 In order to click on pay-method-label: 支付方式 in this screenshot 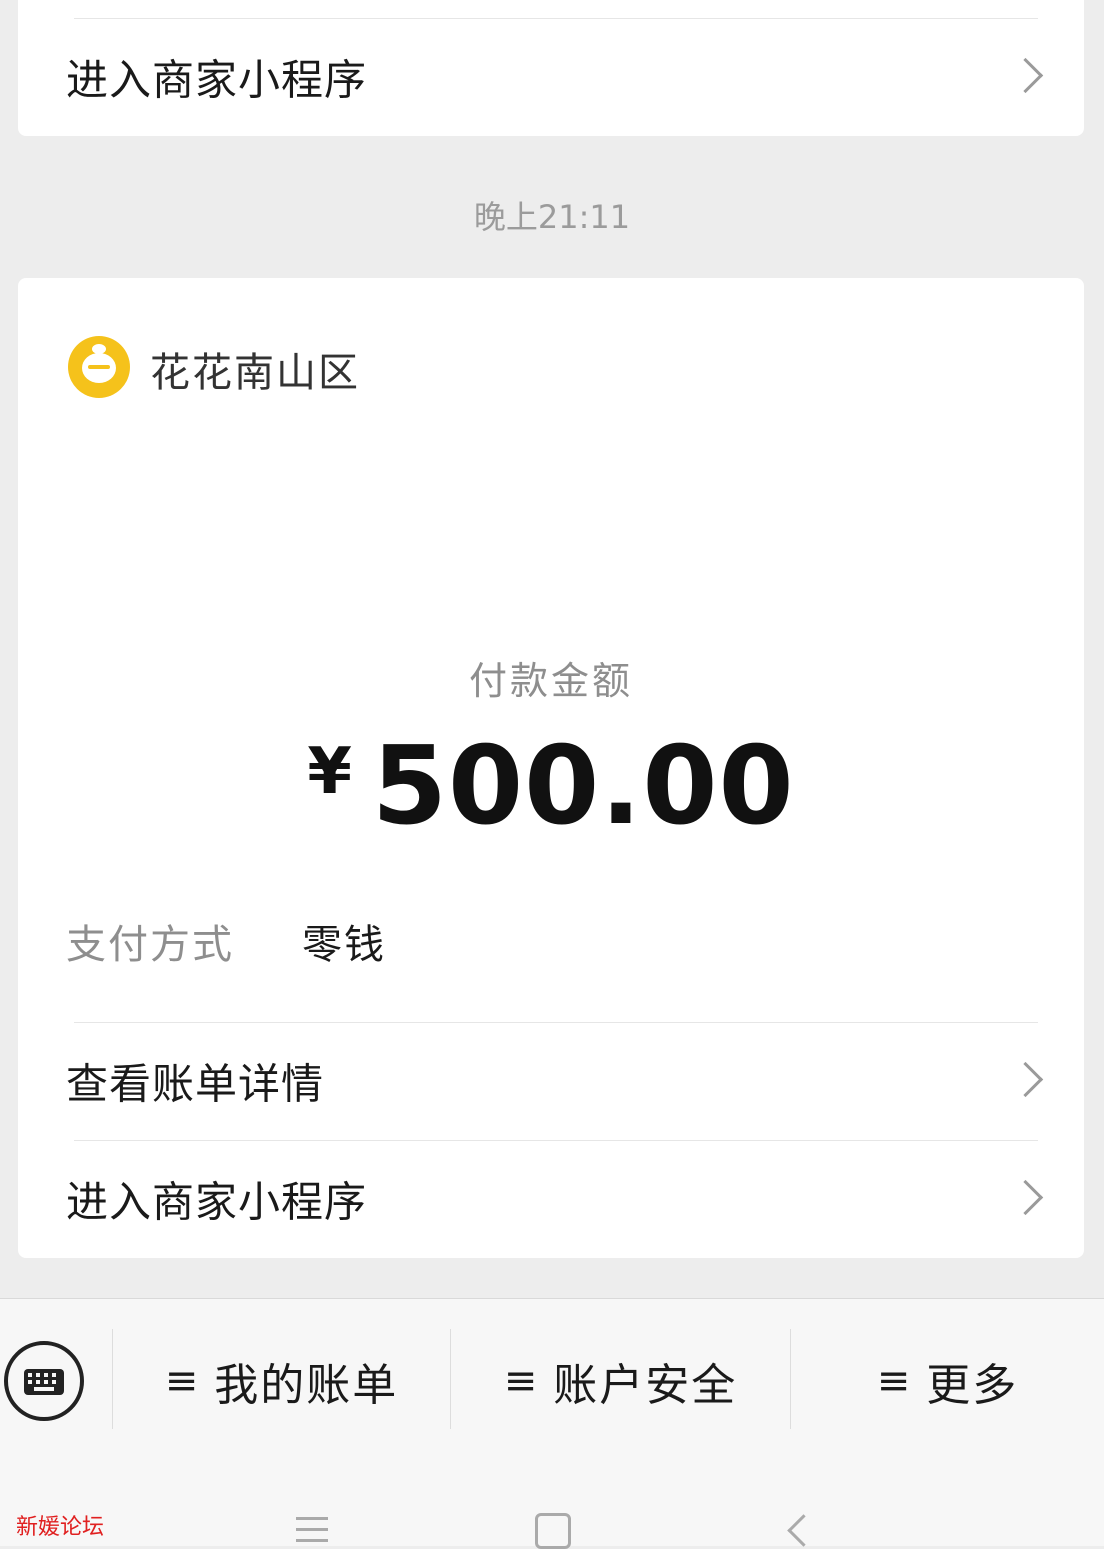, I will do `click(150, 945)`.